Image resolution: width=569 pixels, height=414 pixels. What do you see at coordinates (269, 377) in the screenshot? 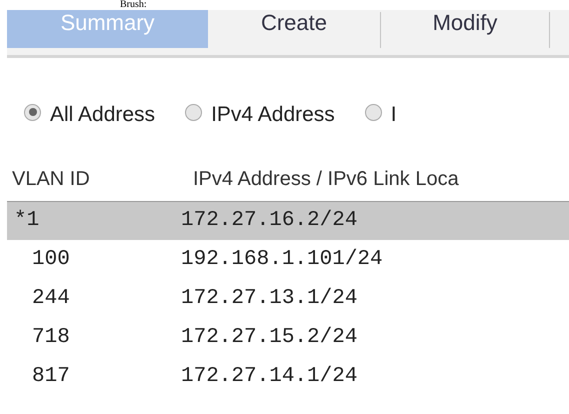
I see `table-cell-text: 172.27.14.1/24` at bounding box center [269, 377].